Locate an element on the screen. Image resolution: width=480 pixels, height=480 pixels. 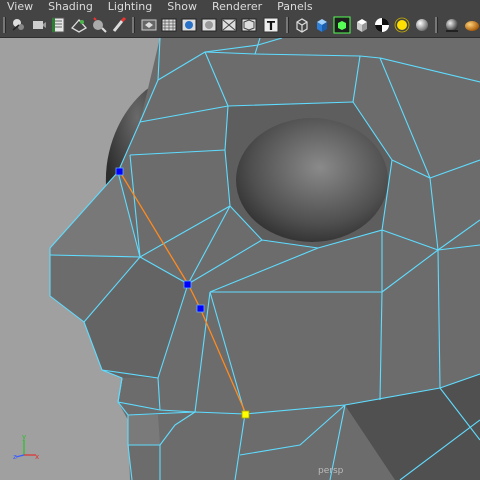
use-all-lights-icon: T is located at coordinates (271, 25).